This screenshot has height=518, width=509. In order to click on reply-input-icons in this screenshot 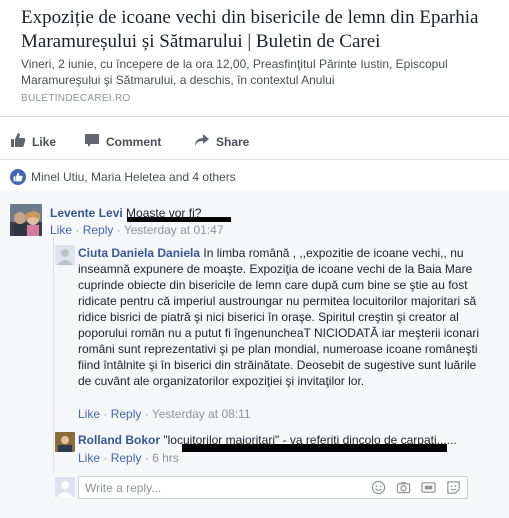, I will do `click(416, 489)`.